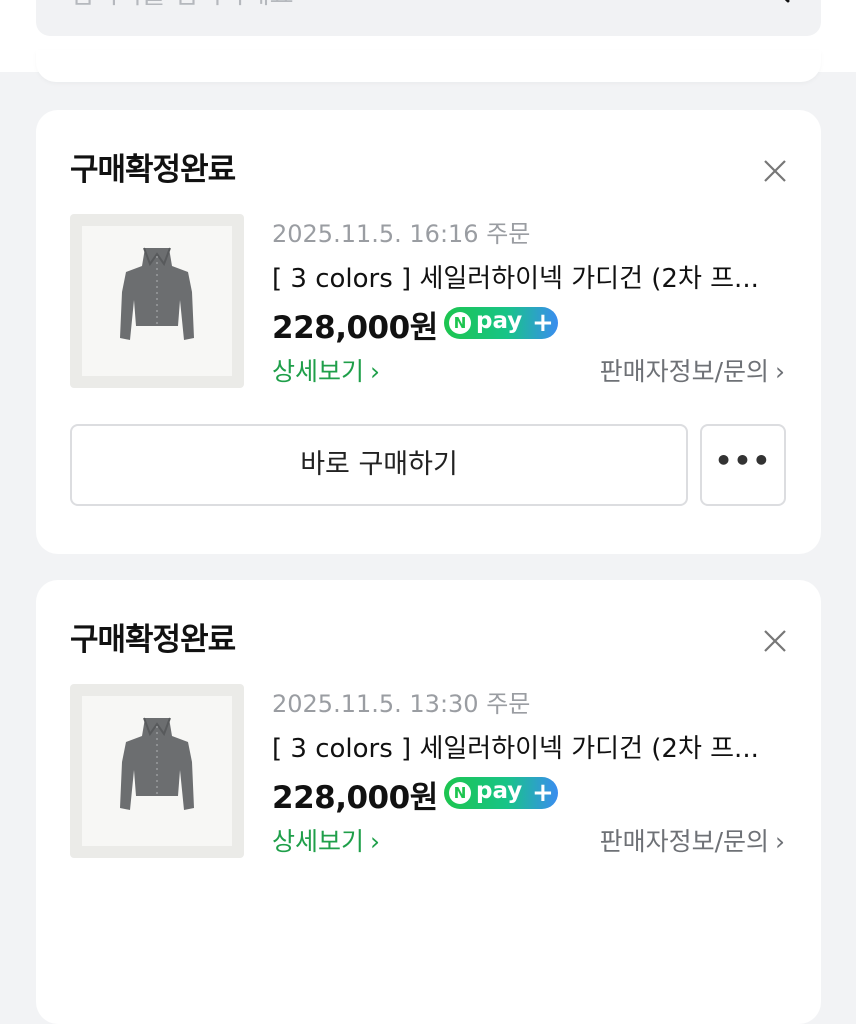 Image resolution: width=856 pixels, height=1024 pixels. Describe the element at coordinates (428, 66) in the screenshot. I see `previous-card-bottom` at that location.